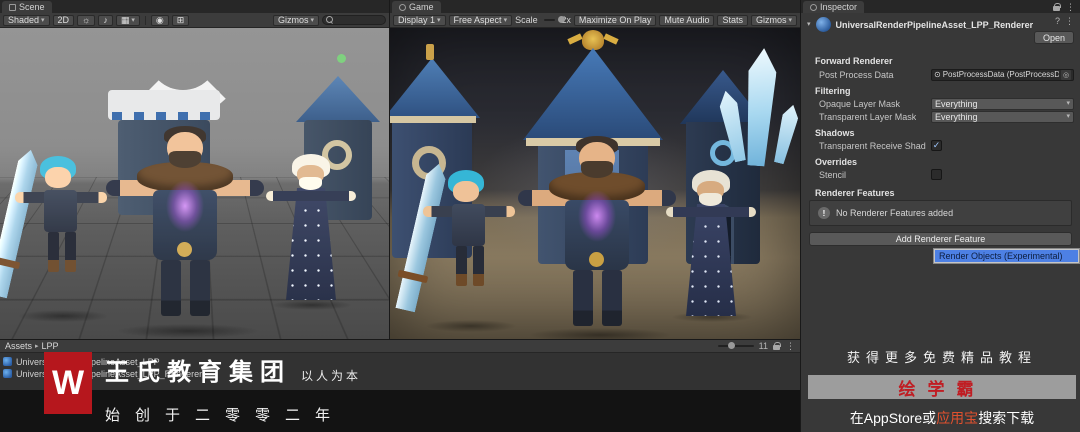  Describe the element at coordinates (180, 20) in the screenshot. I see `scene-grid-toggle: ⊞` at that location.